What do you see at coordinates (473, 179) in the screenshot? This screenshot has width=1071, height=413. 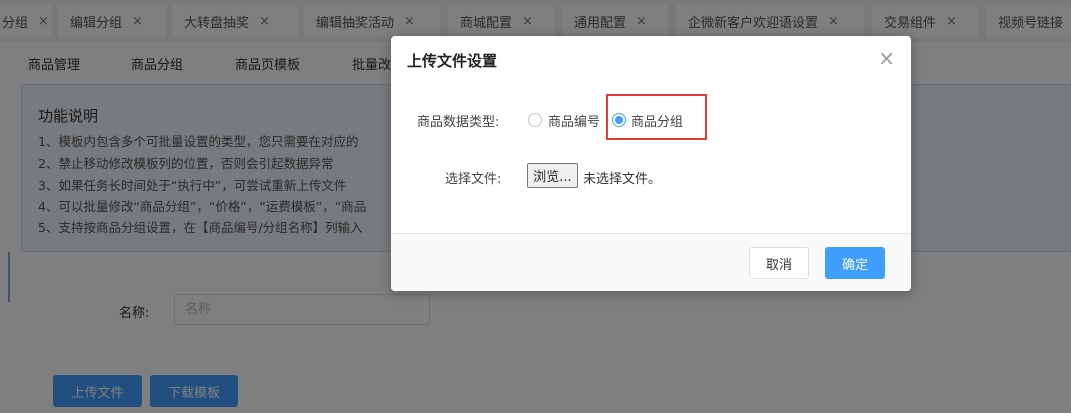 I see `file-label: 选择文件:` at bounding box center [473, 179].